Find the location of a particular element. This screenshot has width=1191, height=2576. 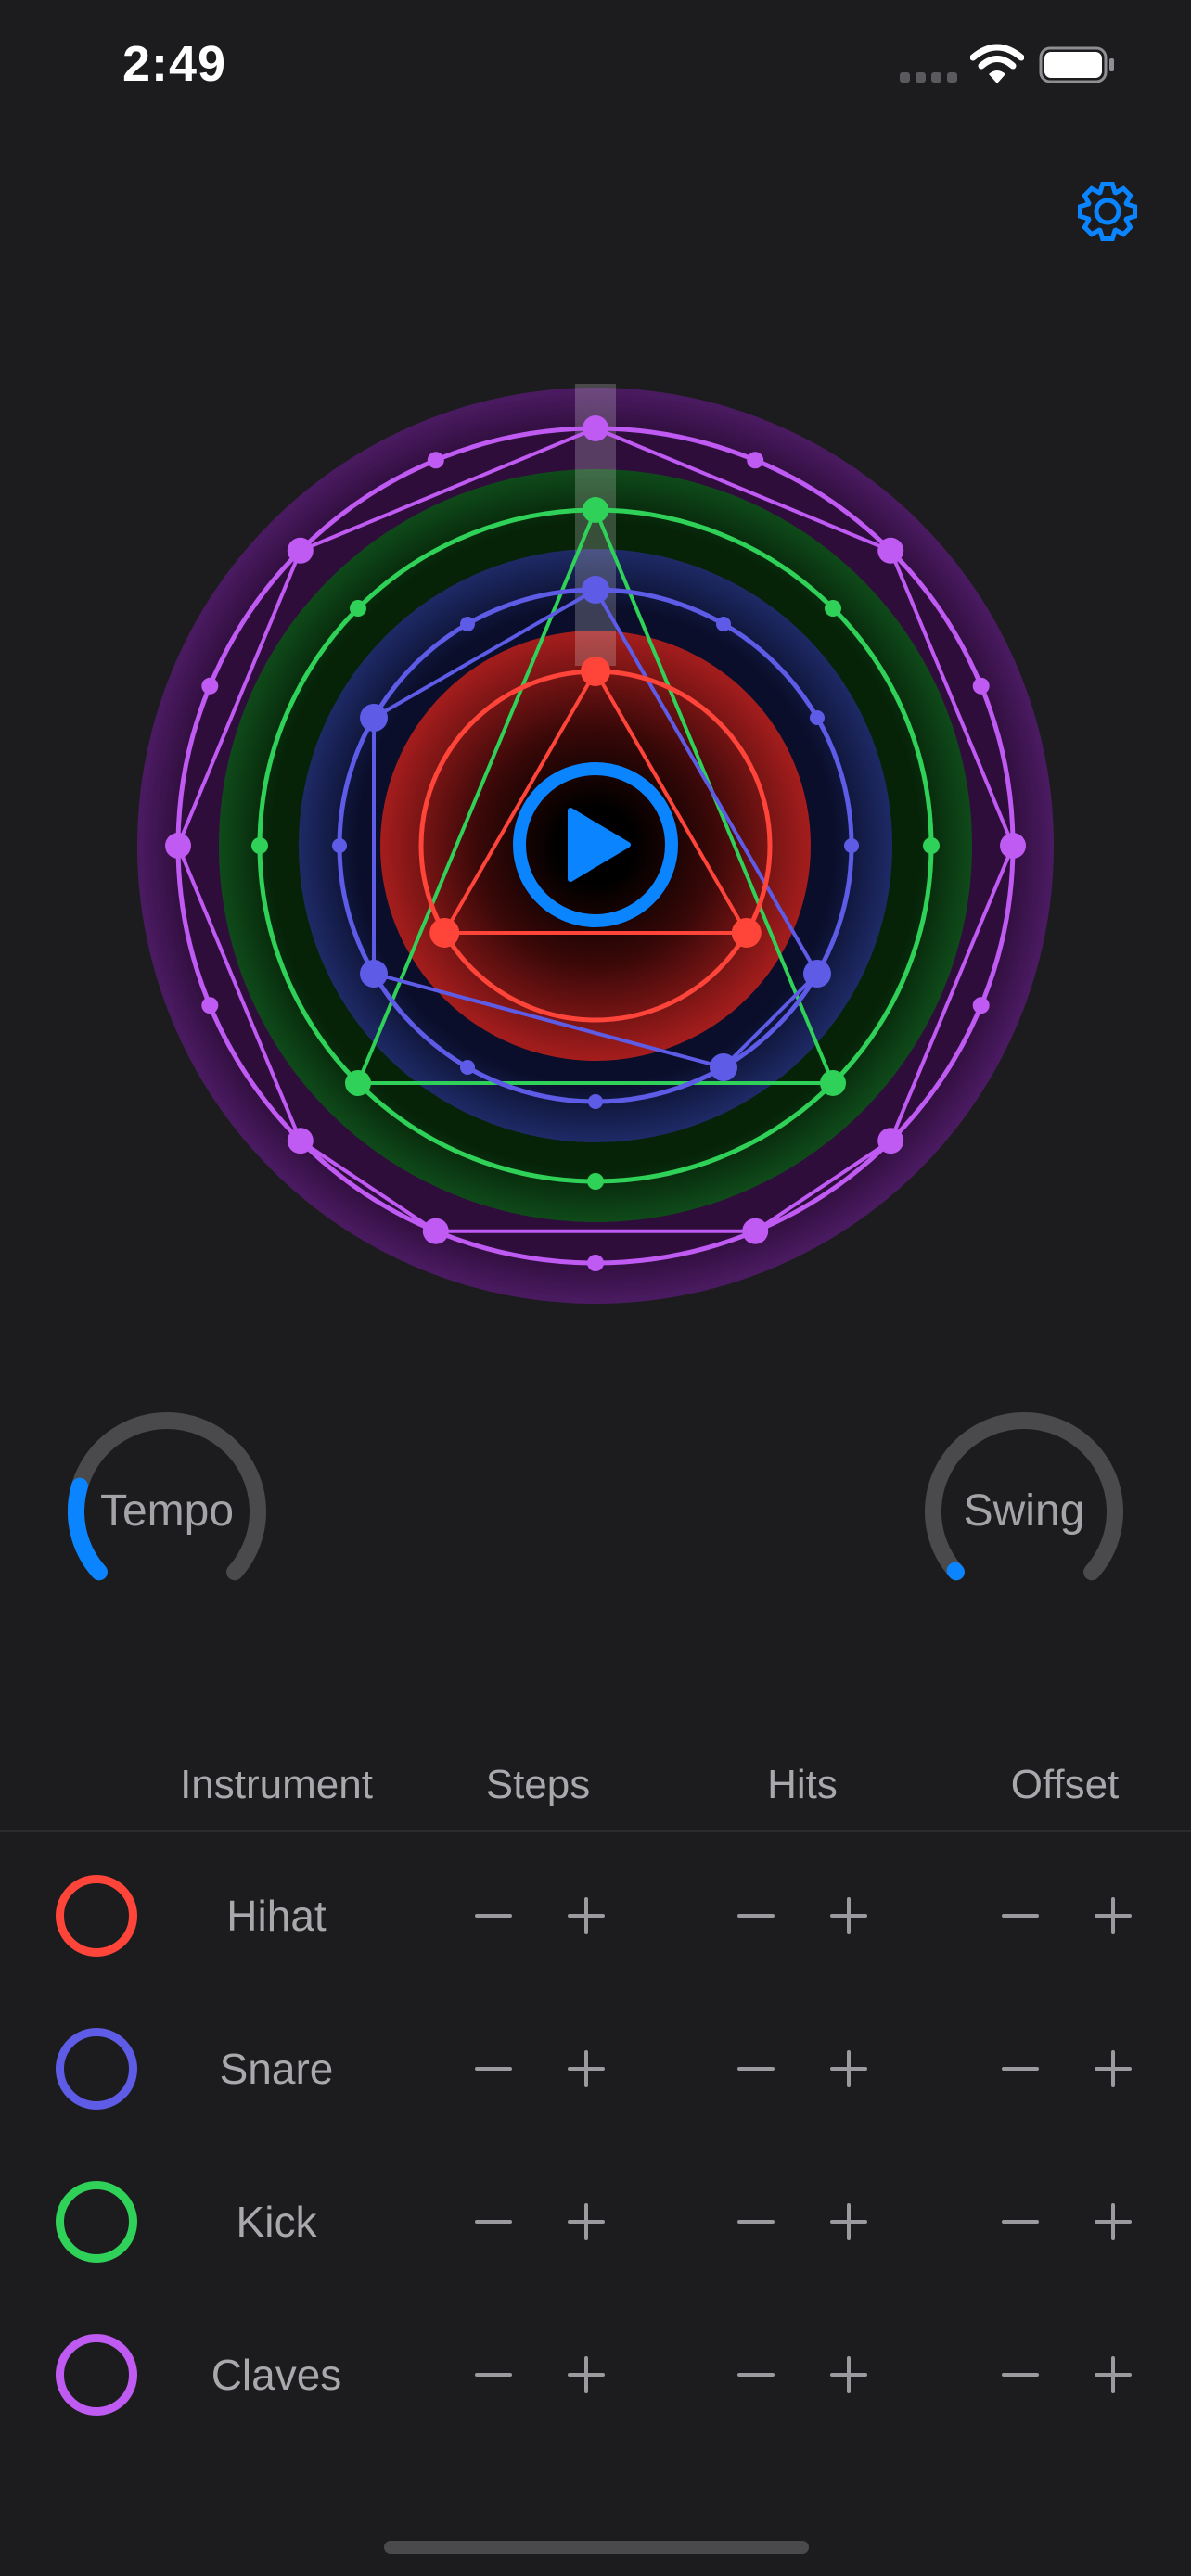

claves-hits-minus-button is located at coordinates (756, 2375).